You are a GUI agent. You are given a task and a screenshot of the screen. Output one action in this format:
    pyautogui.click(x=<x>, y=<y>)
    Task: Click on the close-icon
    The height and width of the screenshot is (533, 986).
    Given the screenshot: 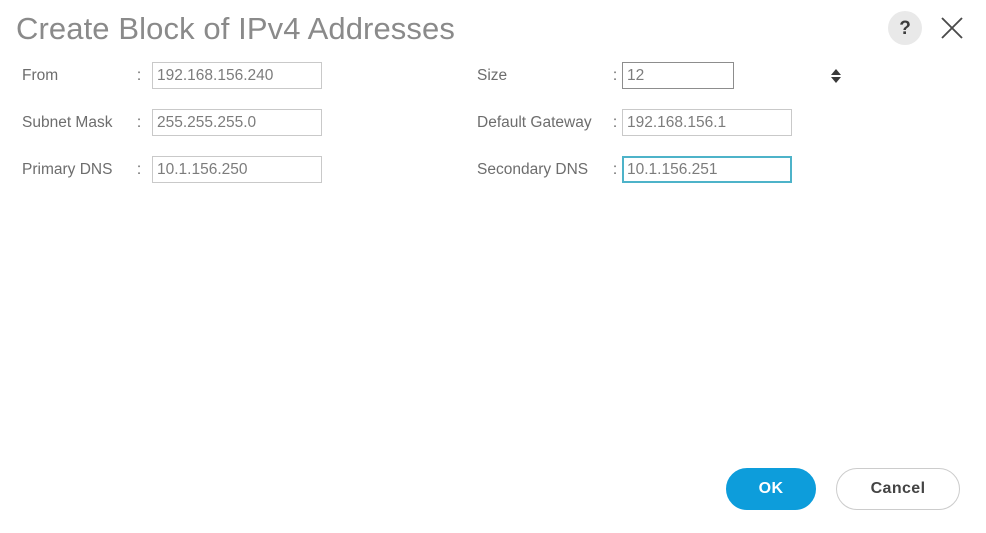 What is the action you would take?
    pyautogui.click(x=952, y=28)
    